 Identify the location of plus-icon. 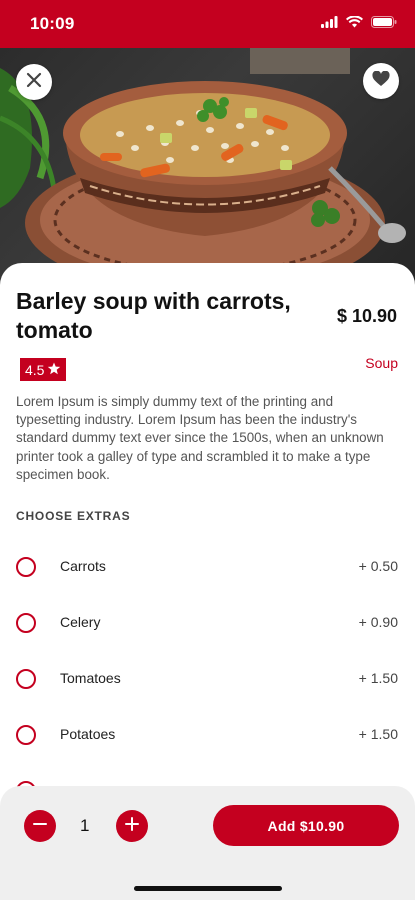
(132, 826).